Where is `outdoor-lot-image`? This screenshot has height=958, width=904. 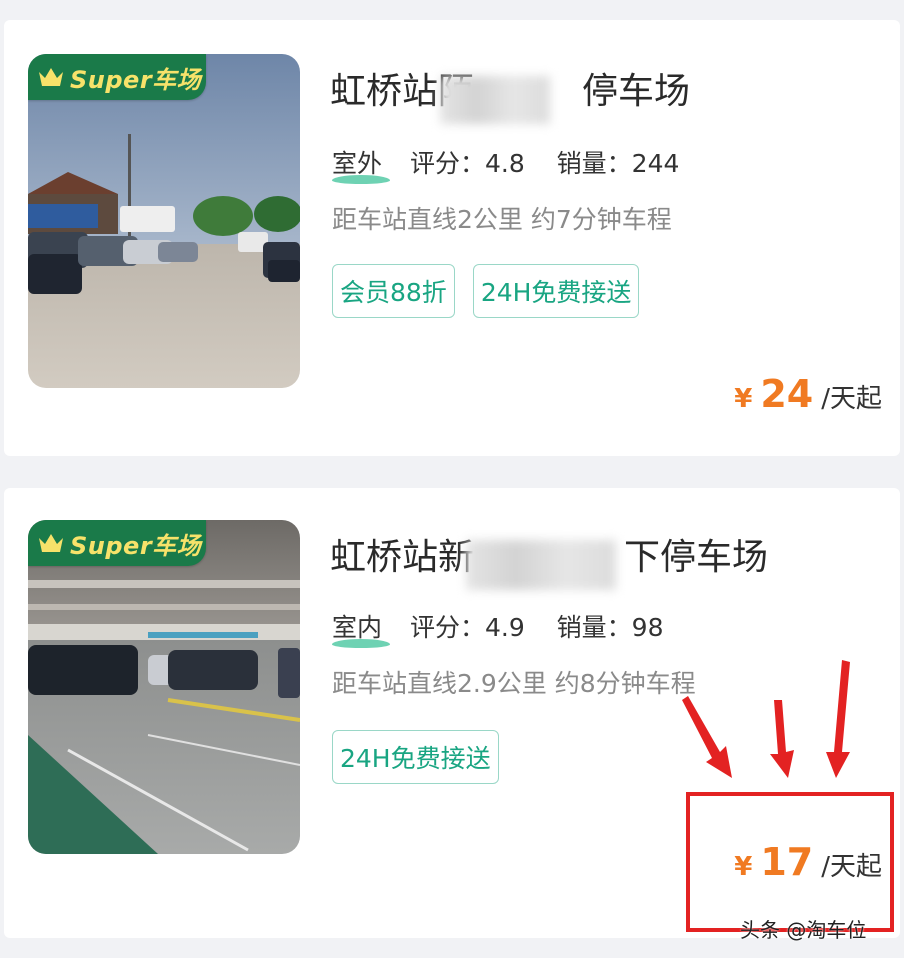
outdoor-lot-image is located at coordinates (164, 221).